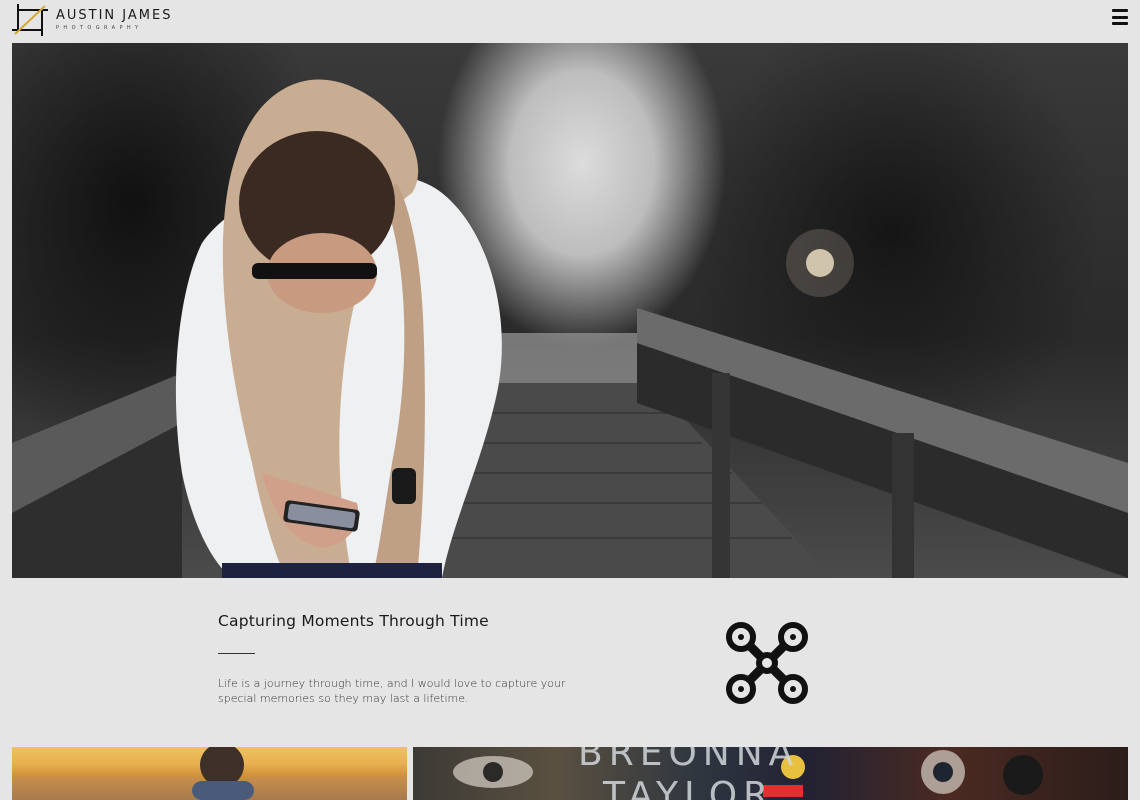 The height and width of the screenshot is (800, 1140). Describe the element at coordinates (114, 15) in the screenshot. I see `brand-name: AUSTIN JAMES` at that location.